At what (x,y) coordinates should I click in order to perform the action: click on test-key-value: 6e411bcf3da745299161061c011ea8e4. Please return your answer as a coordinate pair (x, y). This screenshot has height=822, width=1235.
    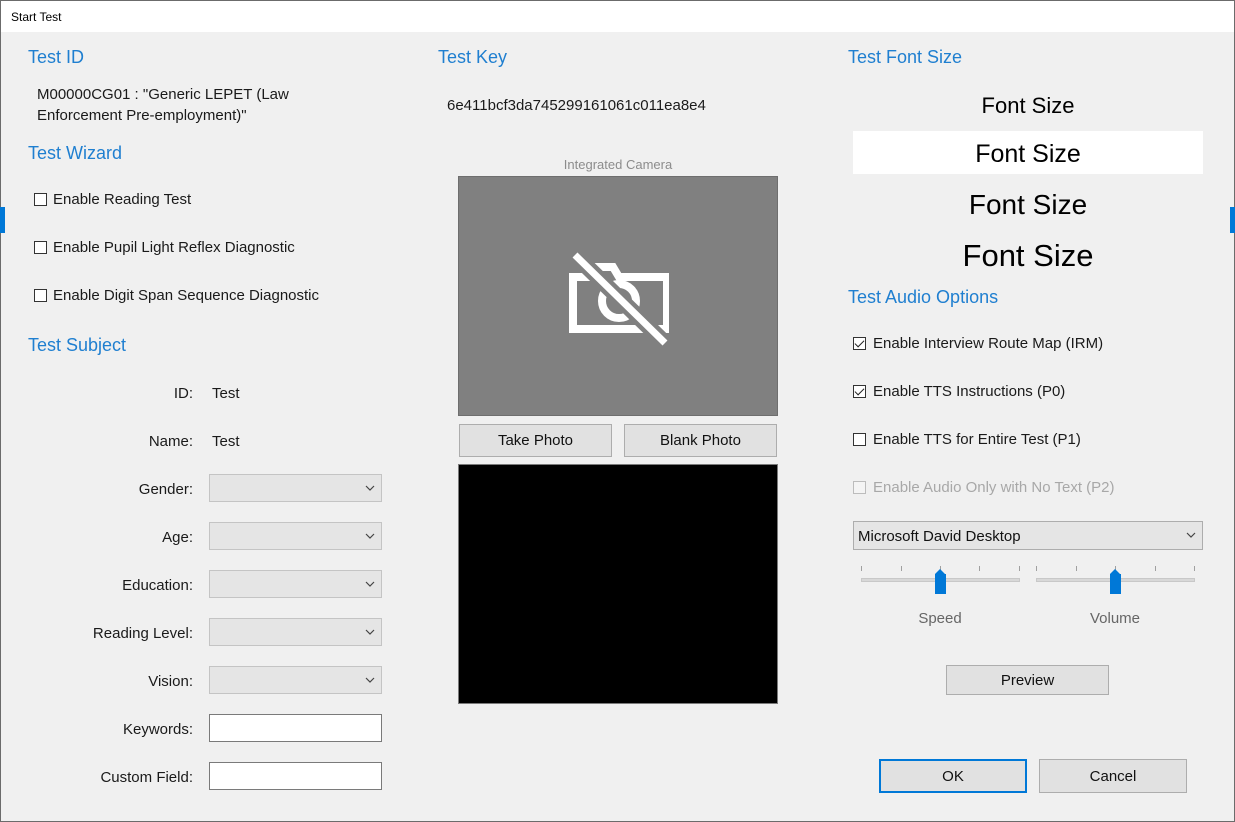
    Looking at the image, I should click on (576, 105).